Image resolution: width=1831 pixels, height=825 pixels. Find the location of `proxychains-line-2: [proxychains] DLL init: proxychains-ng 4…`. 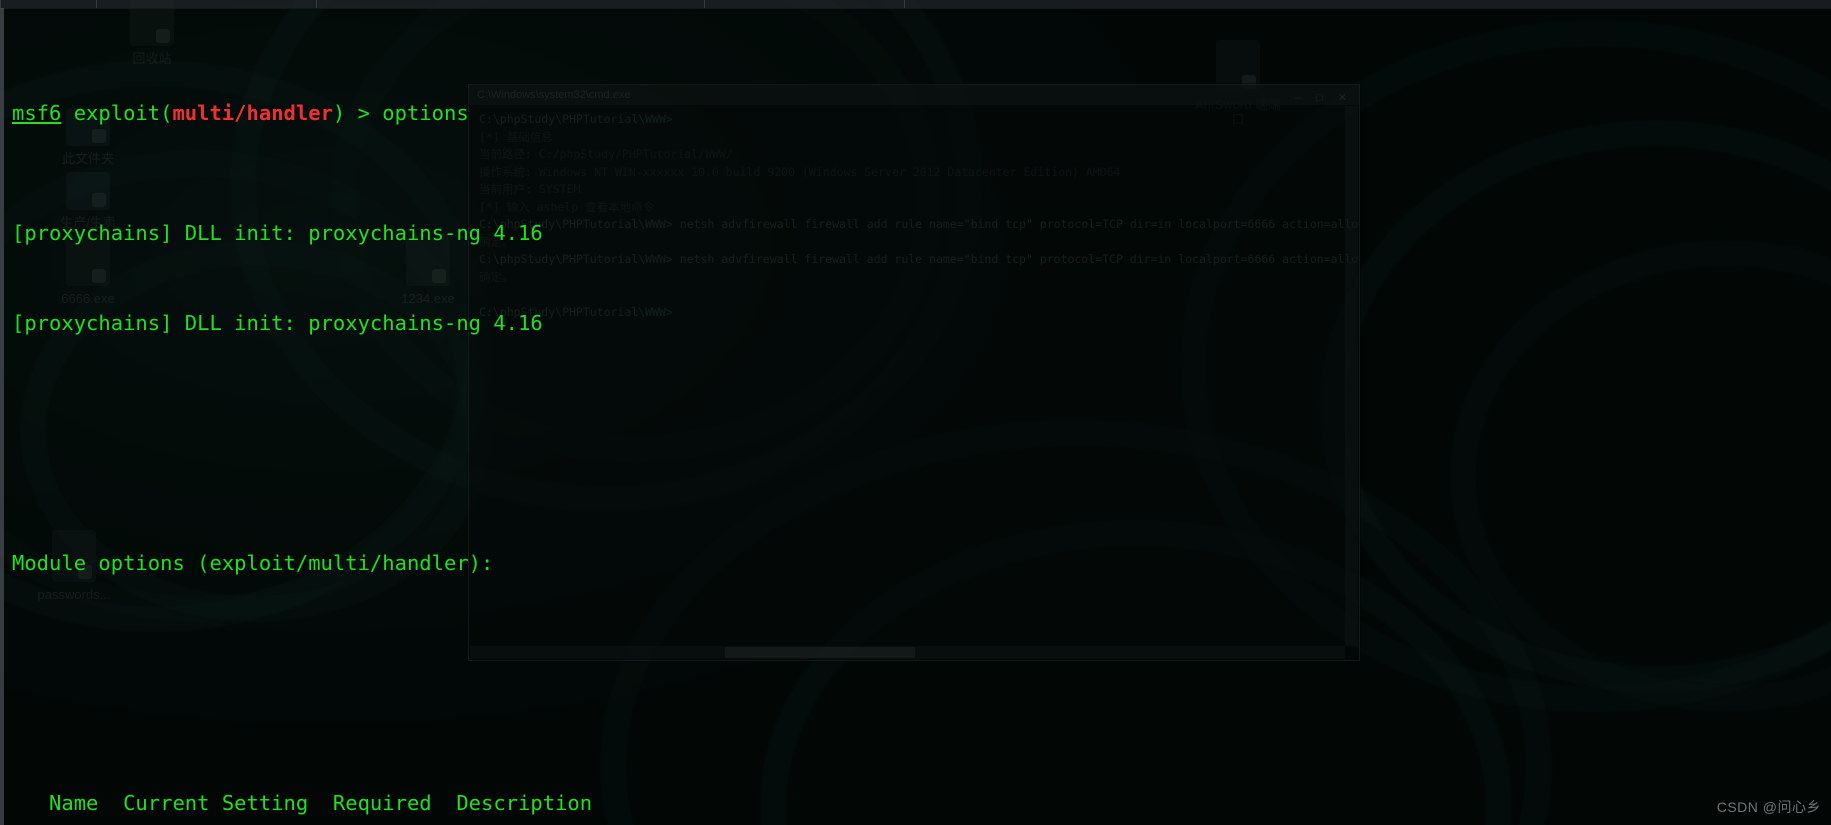

proxychains-line-2: [proxychains] DLL init: proxychains-ng 4… is located at coordinates (277, 323).